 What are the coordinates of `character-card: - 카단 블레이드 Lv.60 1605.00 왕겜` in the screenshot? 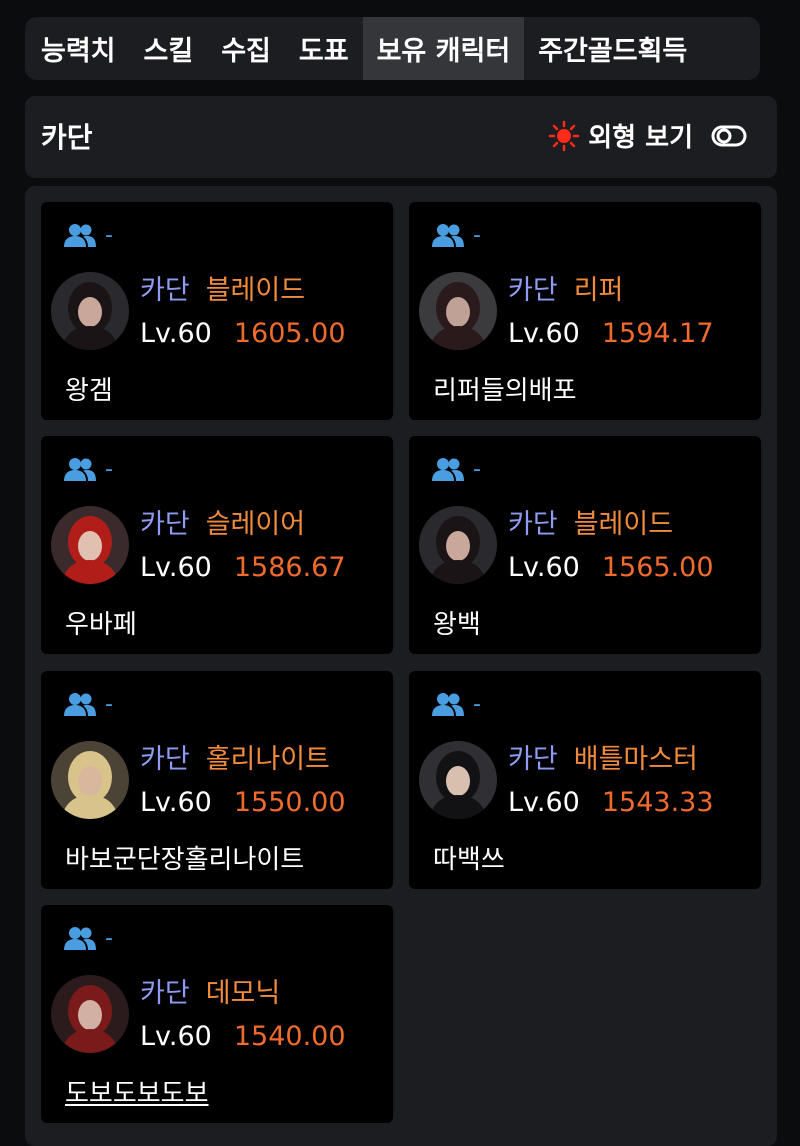 It's located at (217, 311).